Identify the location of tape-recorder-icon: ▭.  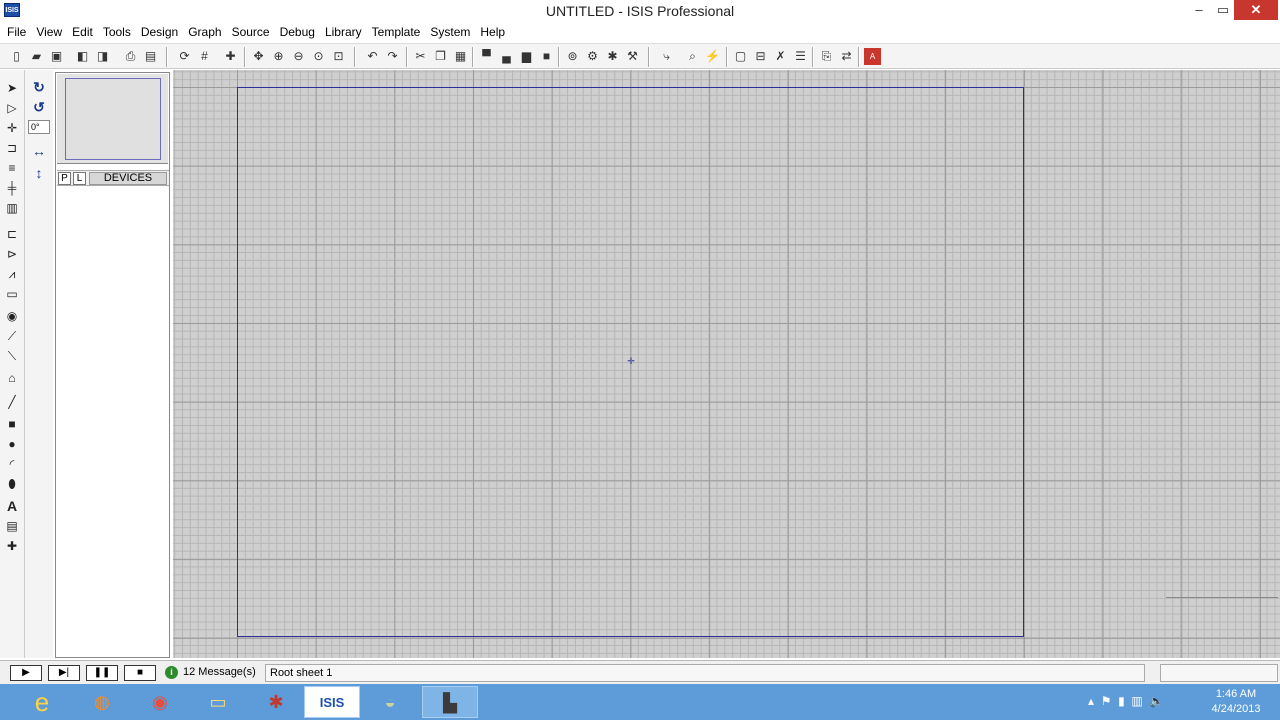
(12, 294).